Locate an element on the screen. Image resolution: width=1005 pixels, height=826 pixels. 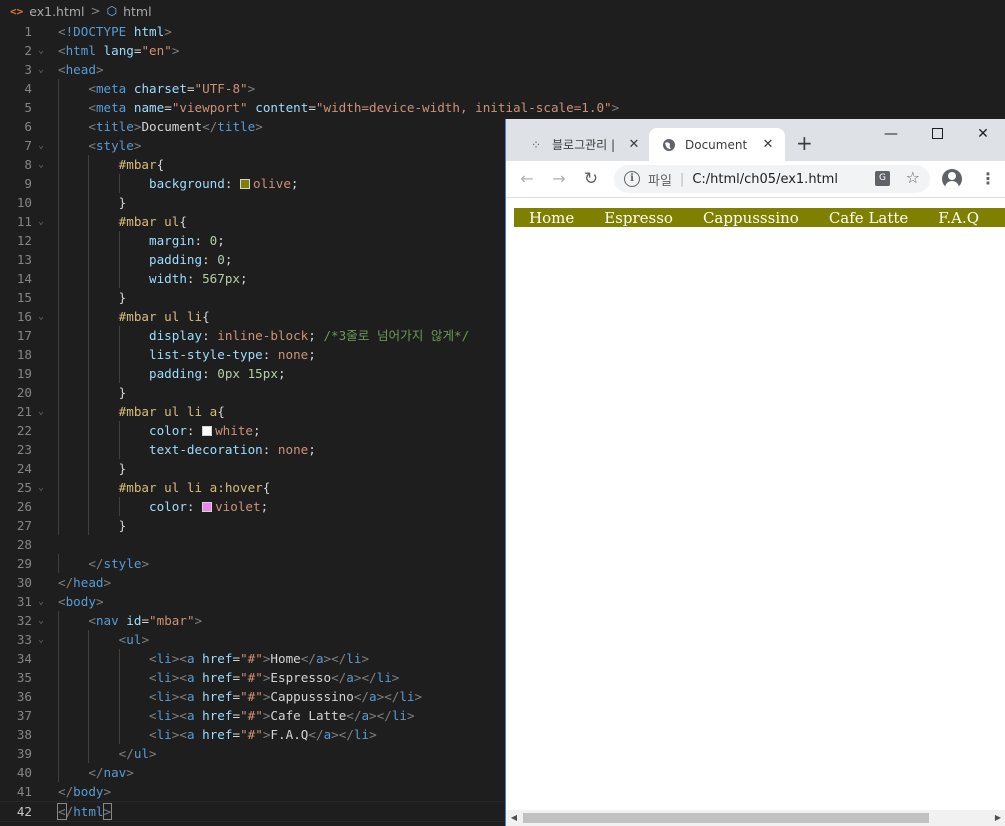
line-number: 36 is located at coordinates (24, 696).